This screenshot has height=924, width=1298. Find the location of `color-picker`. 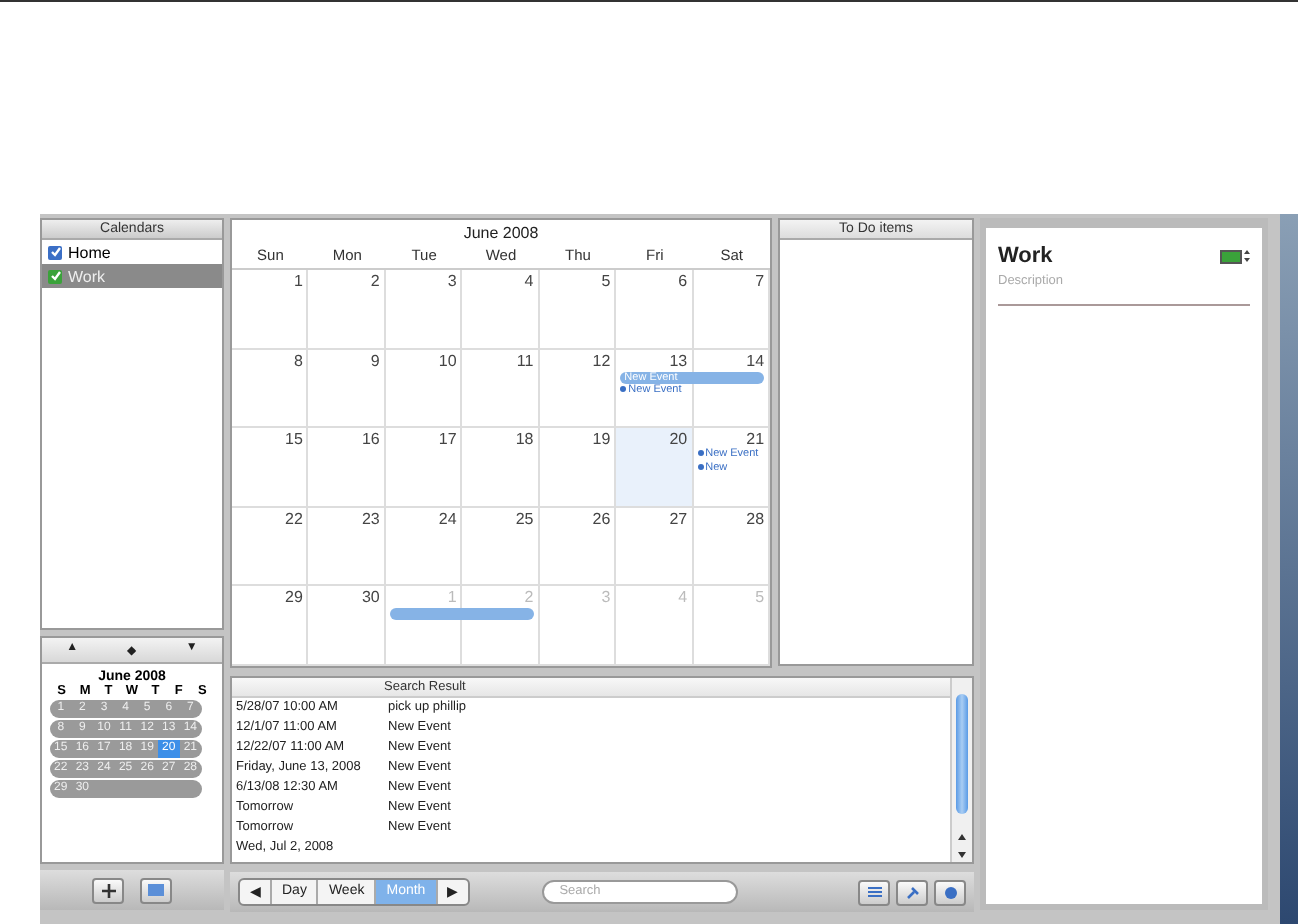

color-picker is located at coordinates (1235, 256).